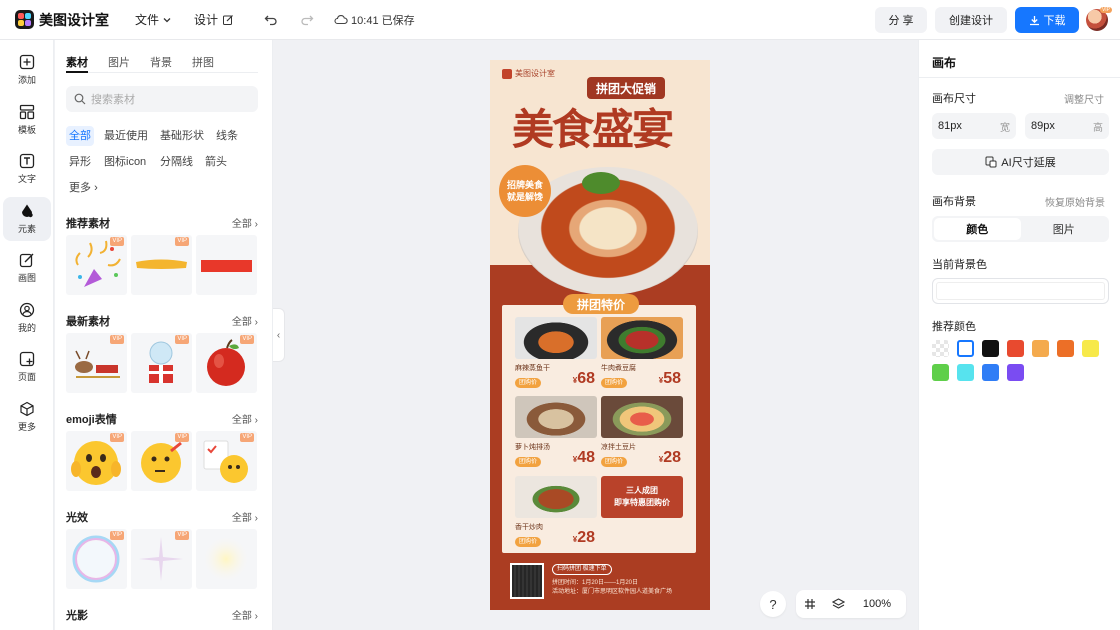 The width and height of the screenshot is (1120, 630). Describe the element at coordinates (80, 162) in the screenshot. I see `chip-irregular: 异形` at that location.